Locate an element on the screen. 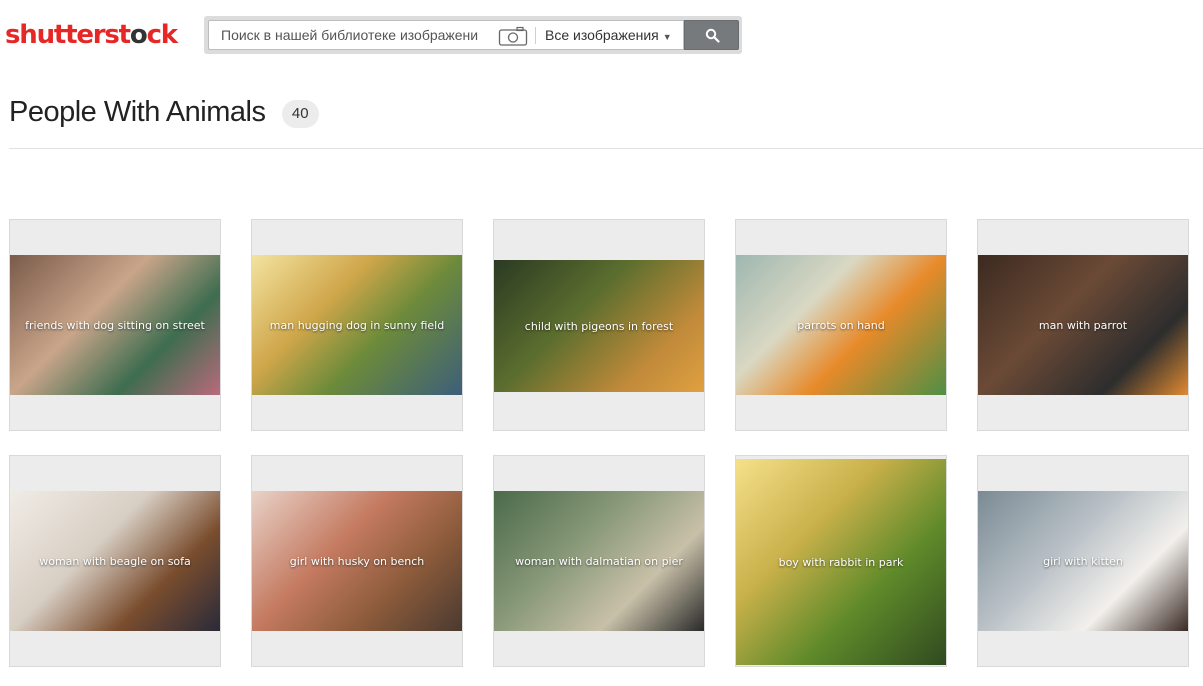 The width and height of the screenshot is (1203, 686). image-label: man hugging dog in sunny field is located at coordinates (357, 325).